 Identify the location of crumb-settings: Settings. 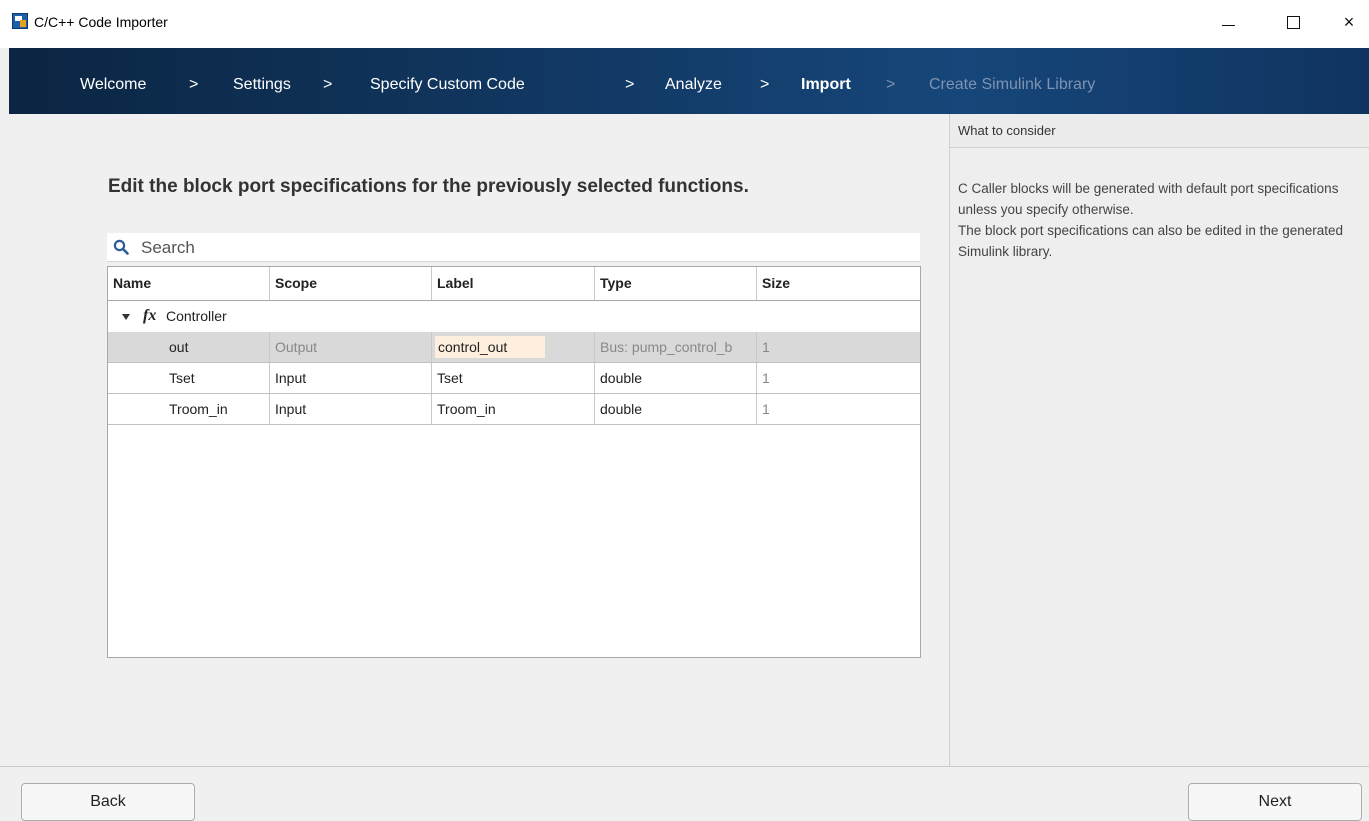
(262, 85).